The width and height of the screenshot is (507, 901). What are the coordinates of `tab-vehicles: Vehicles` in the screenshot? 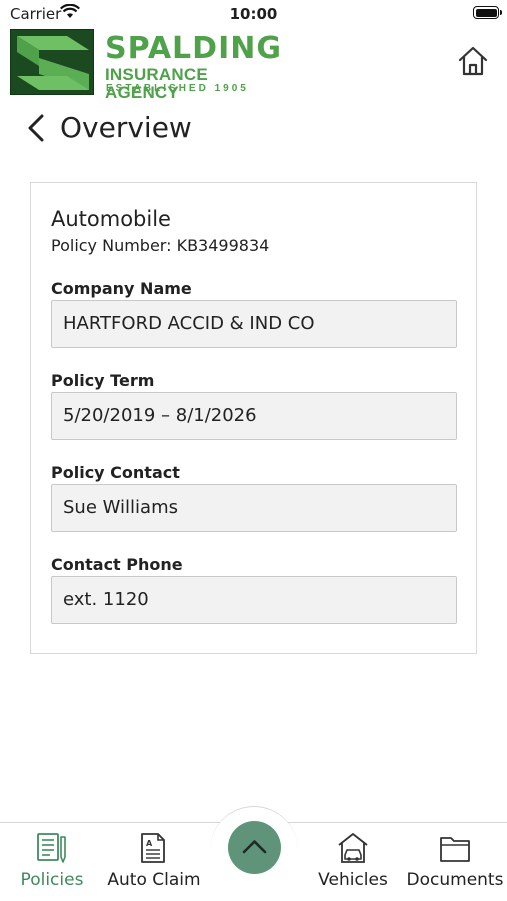 It's located at (353, 862).